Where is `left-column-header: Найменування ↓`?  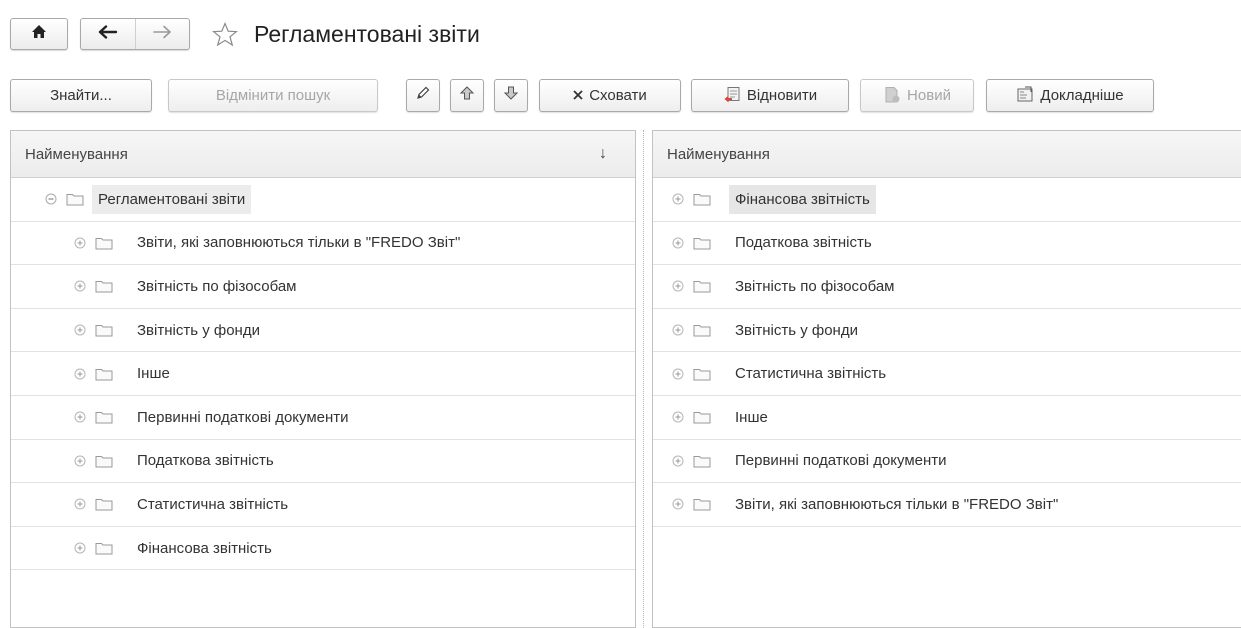
left-column-header: Найменування ↓ is located at coordinates (323, 154).